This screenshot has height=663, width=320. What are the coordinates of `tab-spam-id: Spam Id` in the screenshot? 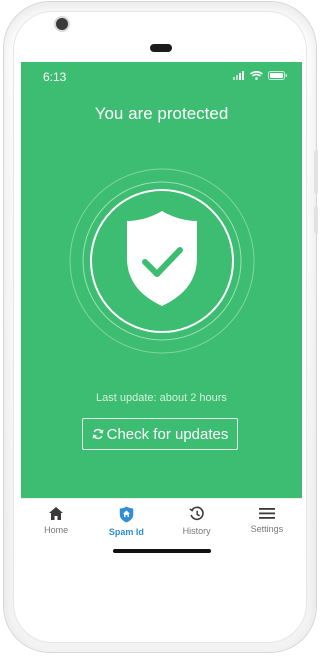 It's located at (126, 523).